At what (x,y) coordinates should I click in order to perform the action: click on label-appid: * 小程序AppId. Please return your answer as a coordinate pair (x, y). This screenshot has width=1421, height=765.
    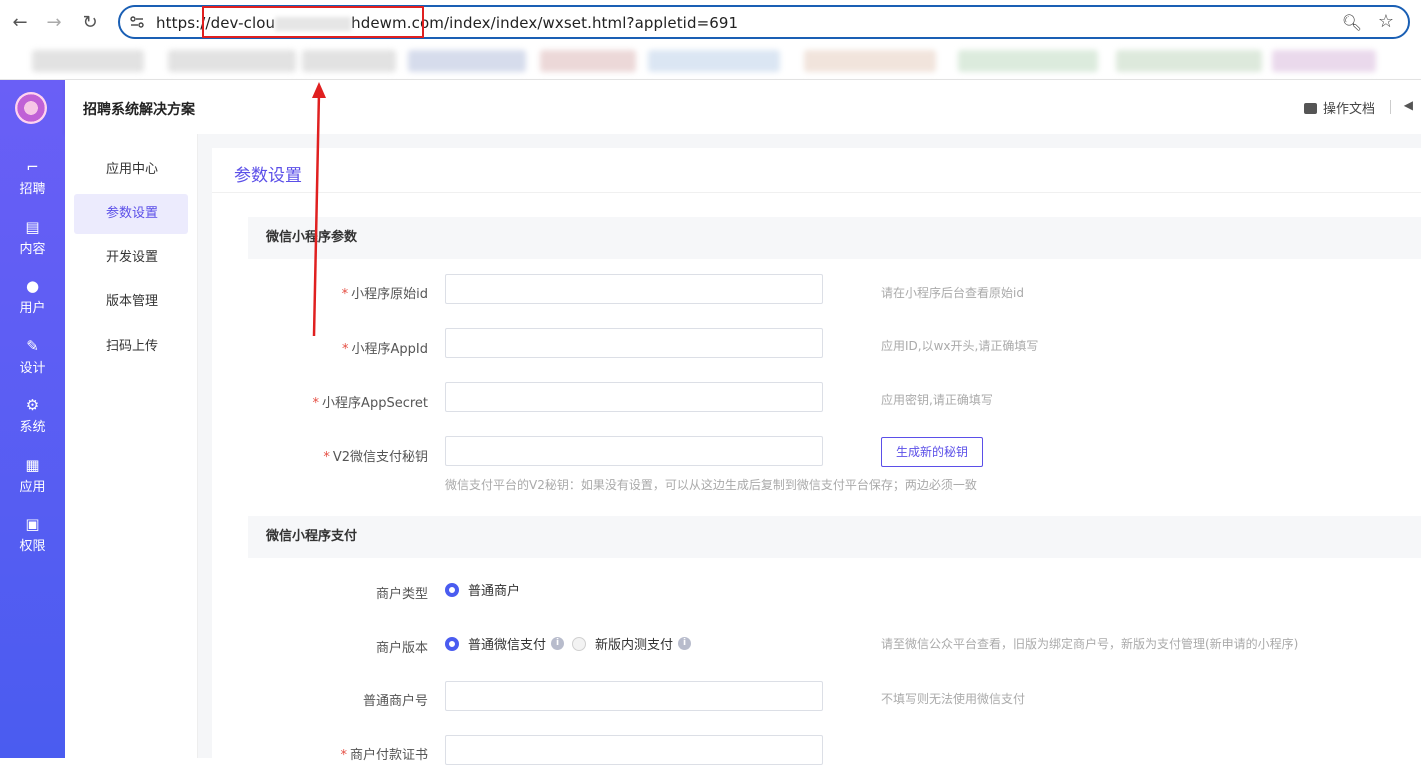
    Looking at the image, I should click on (385, 349).